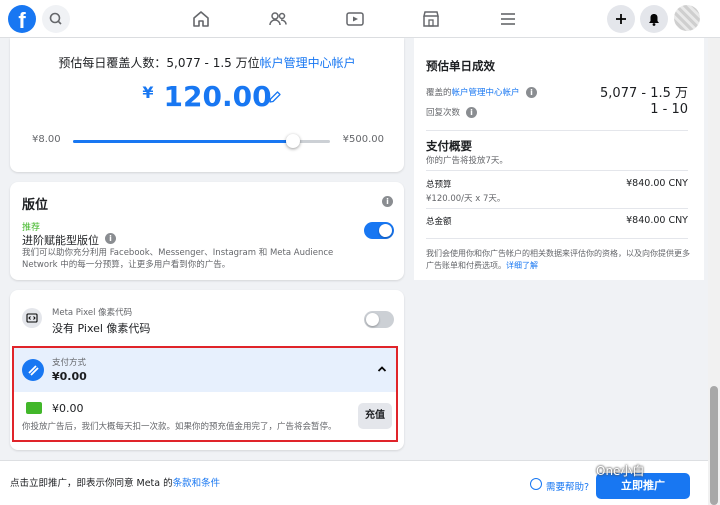 The height and width of the screenshot is (505, 720). I want to click on search-icon, so click(55, 18).